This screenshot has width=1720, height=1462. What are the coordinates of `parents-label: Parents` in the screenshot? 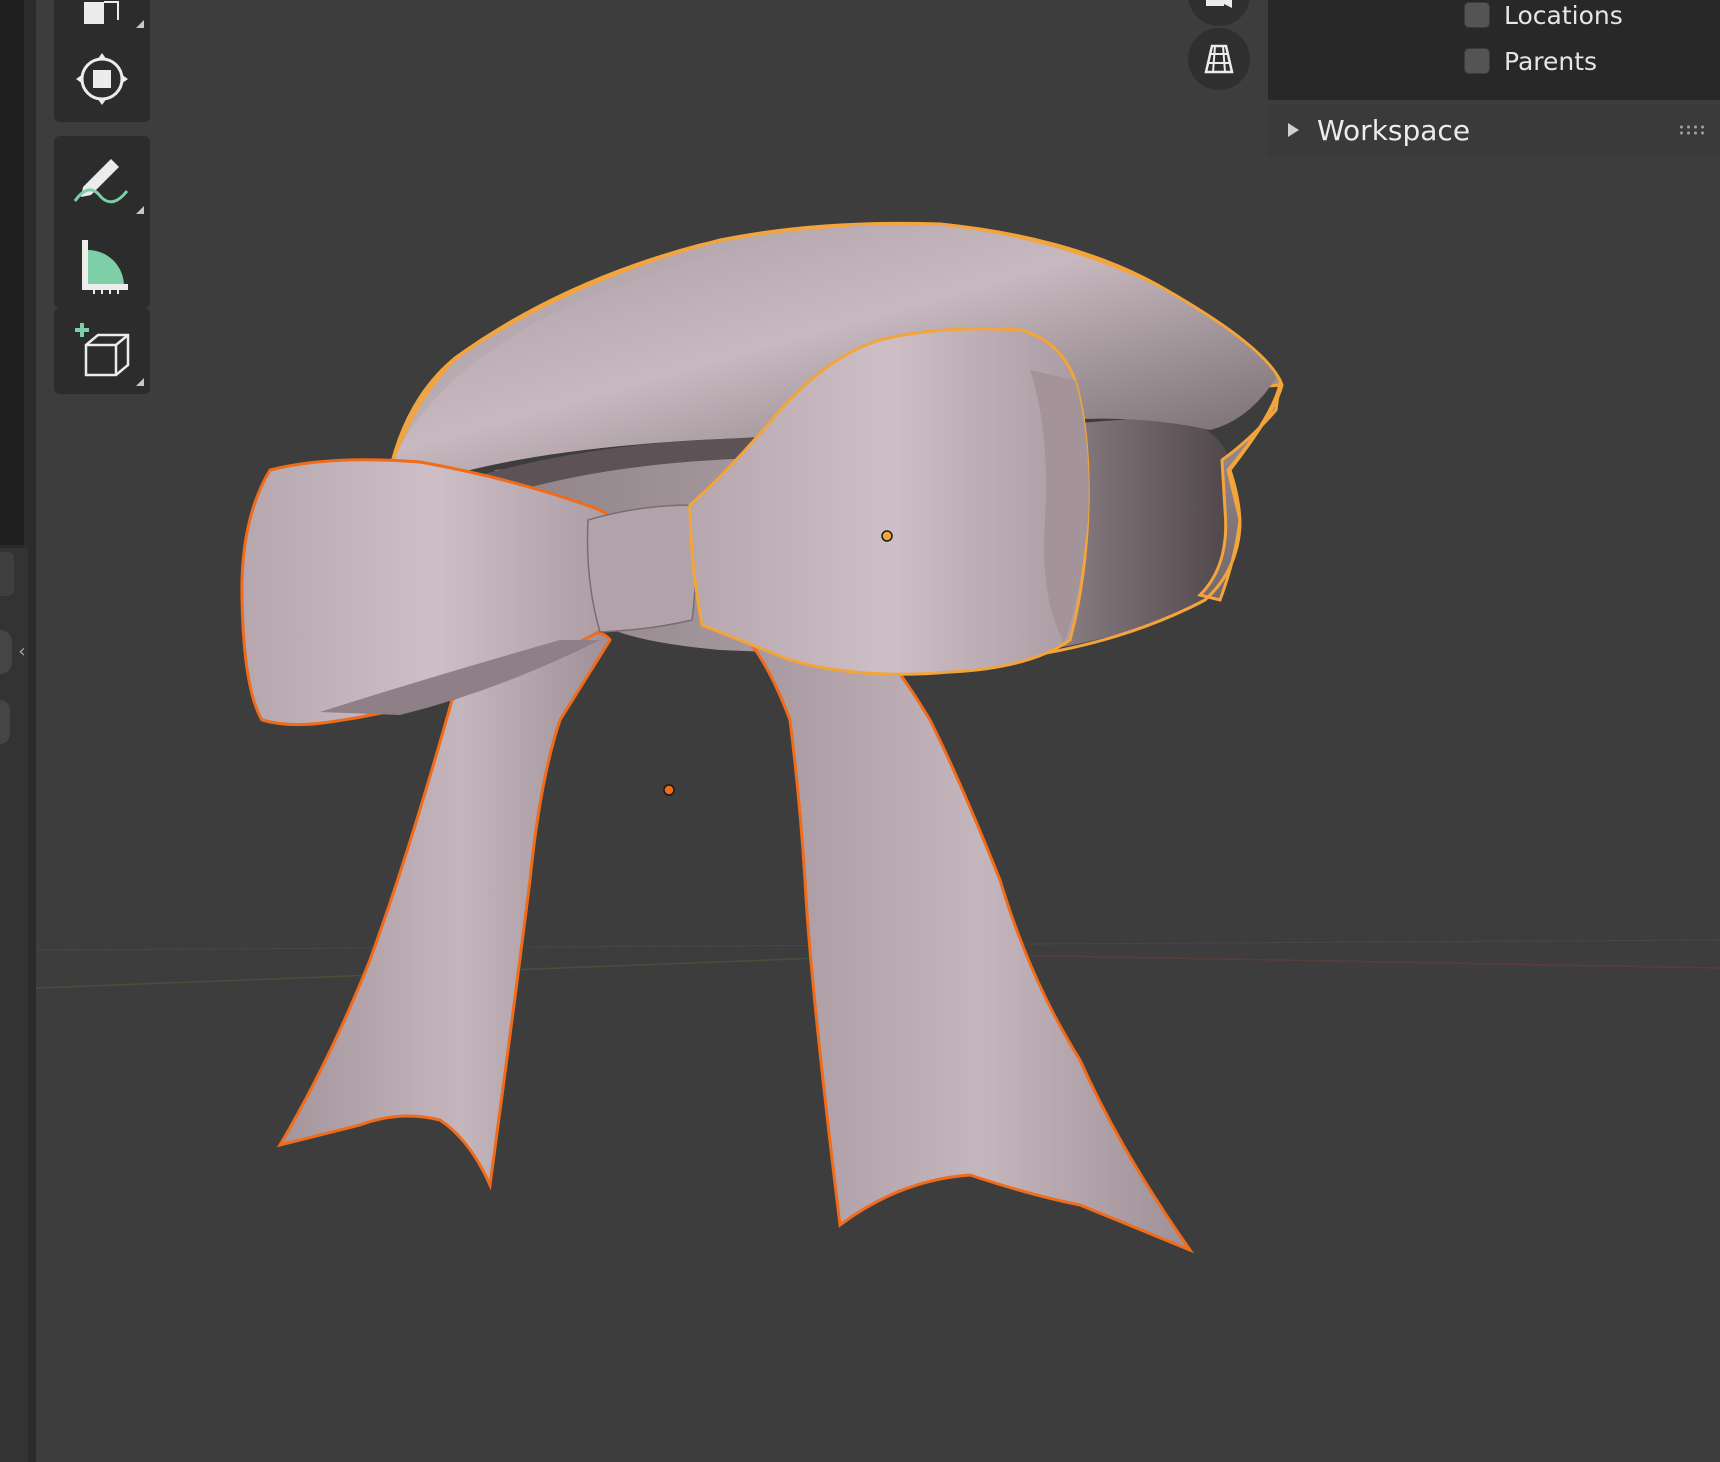 It's located at (1551, 61).